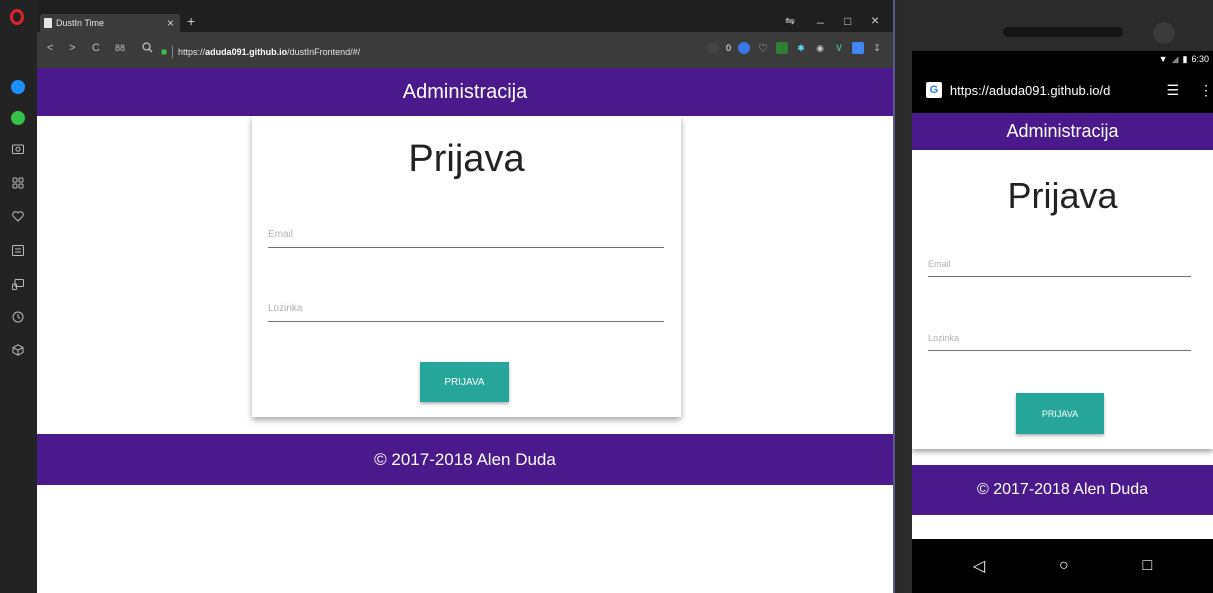  What do you see at coordinates (1063, 32) in the screenshot?
I see `phone-speaker` at bounding box center [1063, 32].